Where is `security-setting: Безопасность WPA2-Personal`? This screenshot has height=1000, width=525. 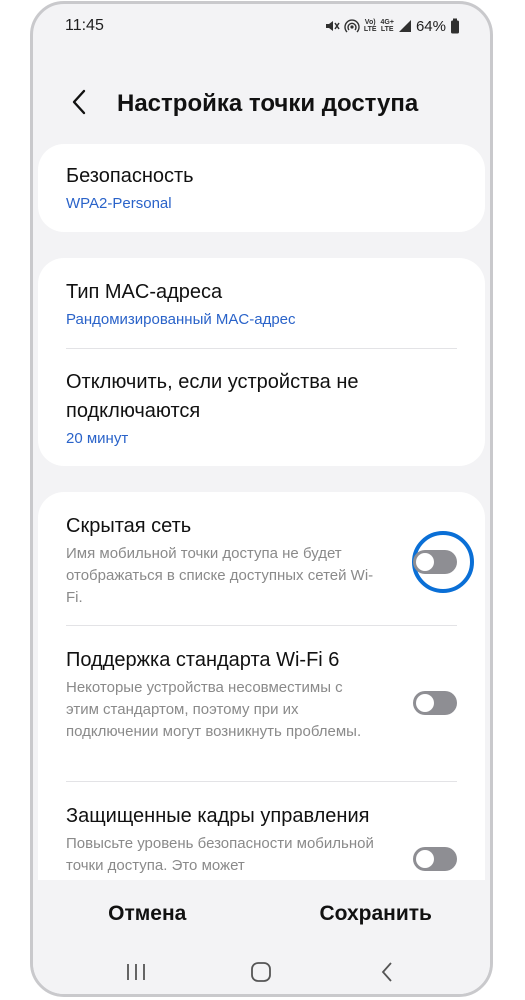
security-setting: Безопасность WPA2-Personal is located at coordinates (261, 188).